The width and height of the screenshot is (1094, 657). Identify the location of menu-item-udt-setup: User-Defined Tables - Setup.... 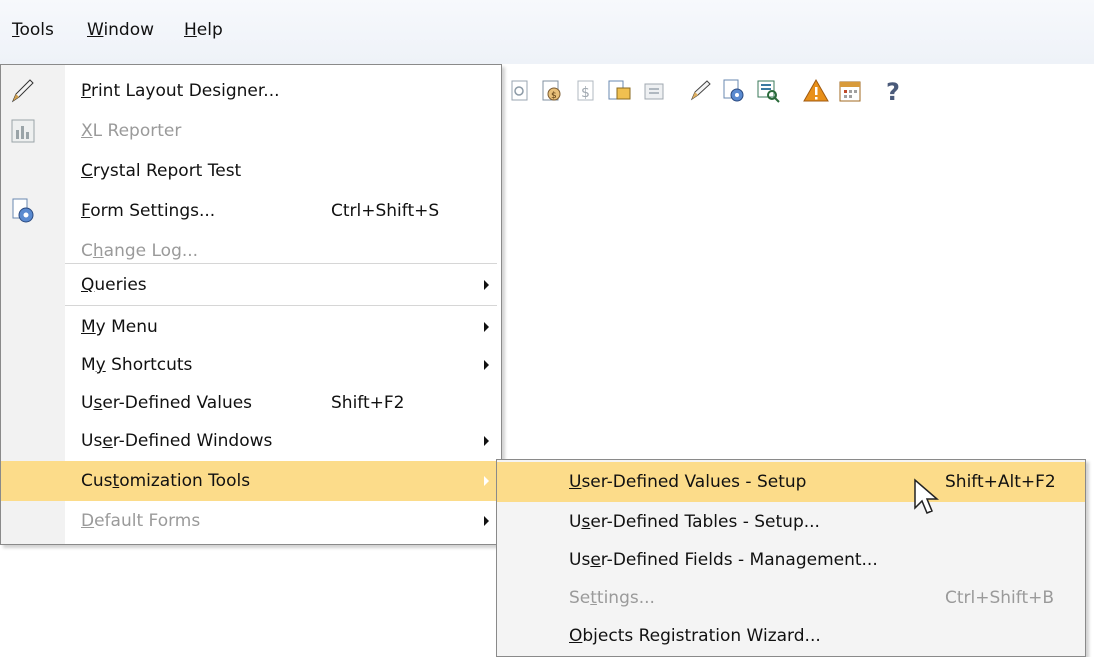
(791, 522).